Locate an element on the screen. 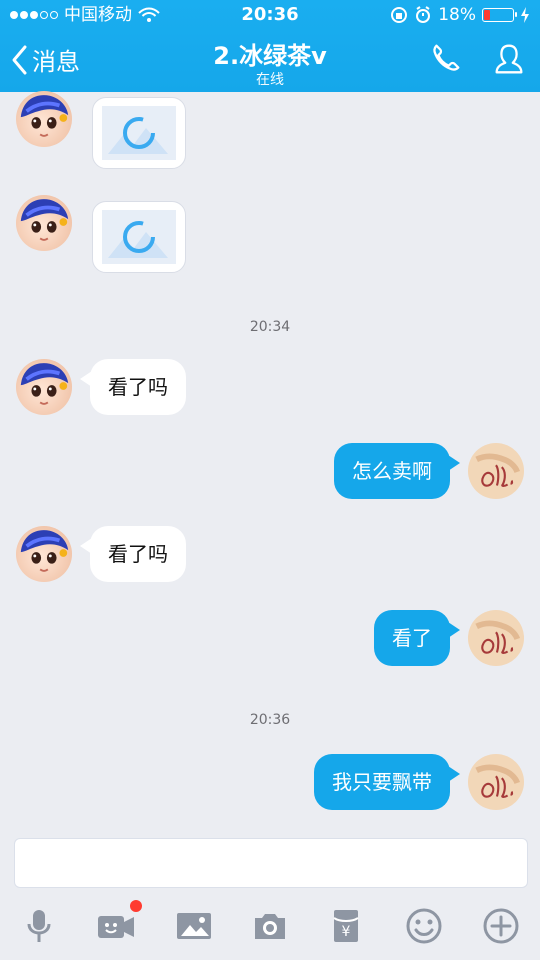 This screenshot has width=540, height=960. timestamp: 20:36 is located at coordinates (270, 720).